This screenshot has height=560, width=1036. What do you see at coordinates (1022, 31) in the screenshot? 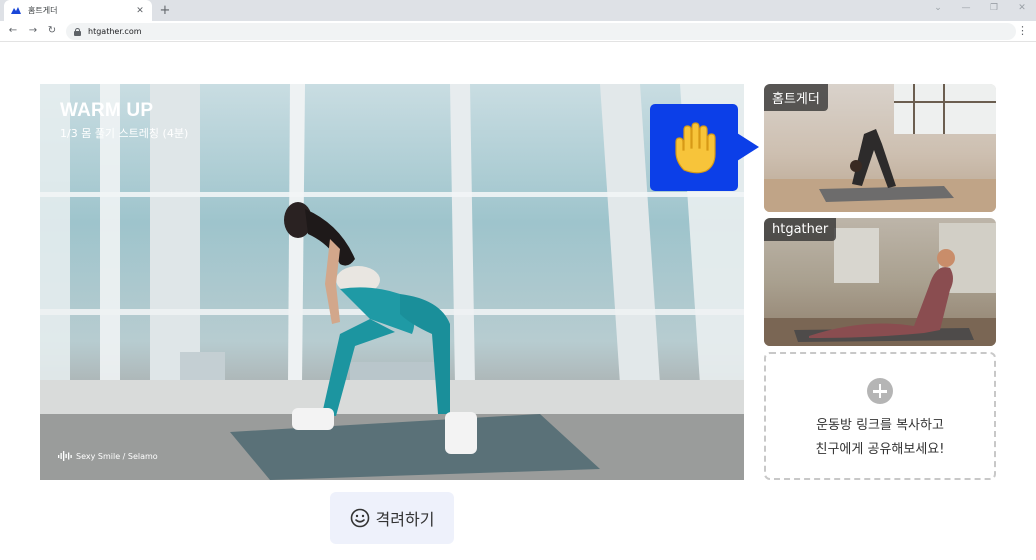
I see `browser-menu-icon: ⋮` at bounding box center [1022, 31].